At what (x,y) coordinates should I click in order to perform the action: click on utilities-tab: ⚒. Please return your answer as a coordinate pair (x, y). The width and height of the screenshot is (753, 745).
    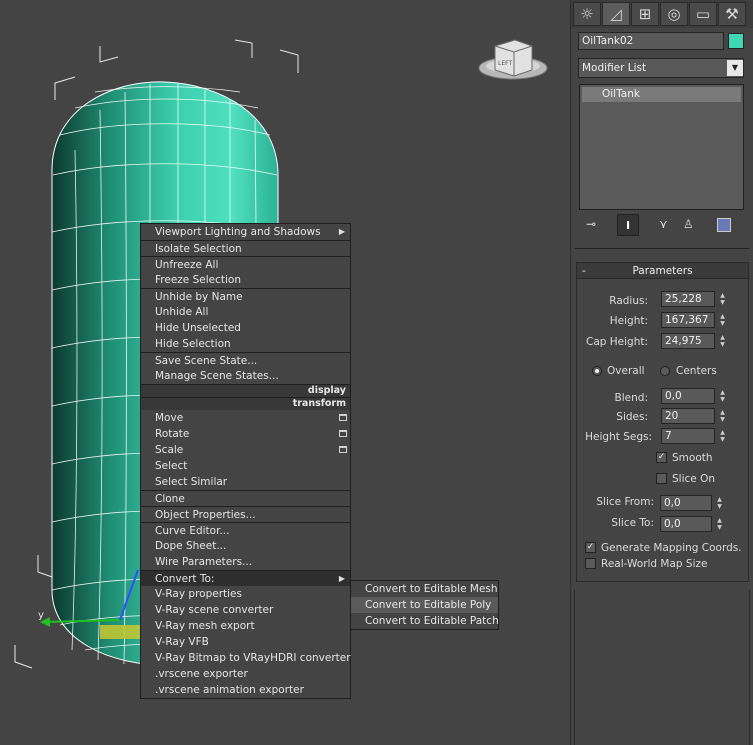
    Looking at the image, I should click on (732, 14).